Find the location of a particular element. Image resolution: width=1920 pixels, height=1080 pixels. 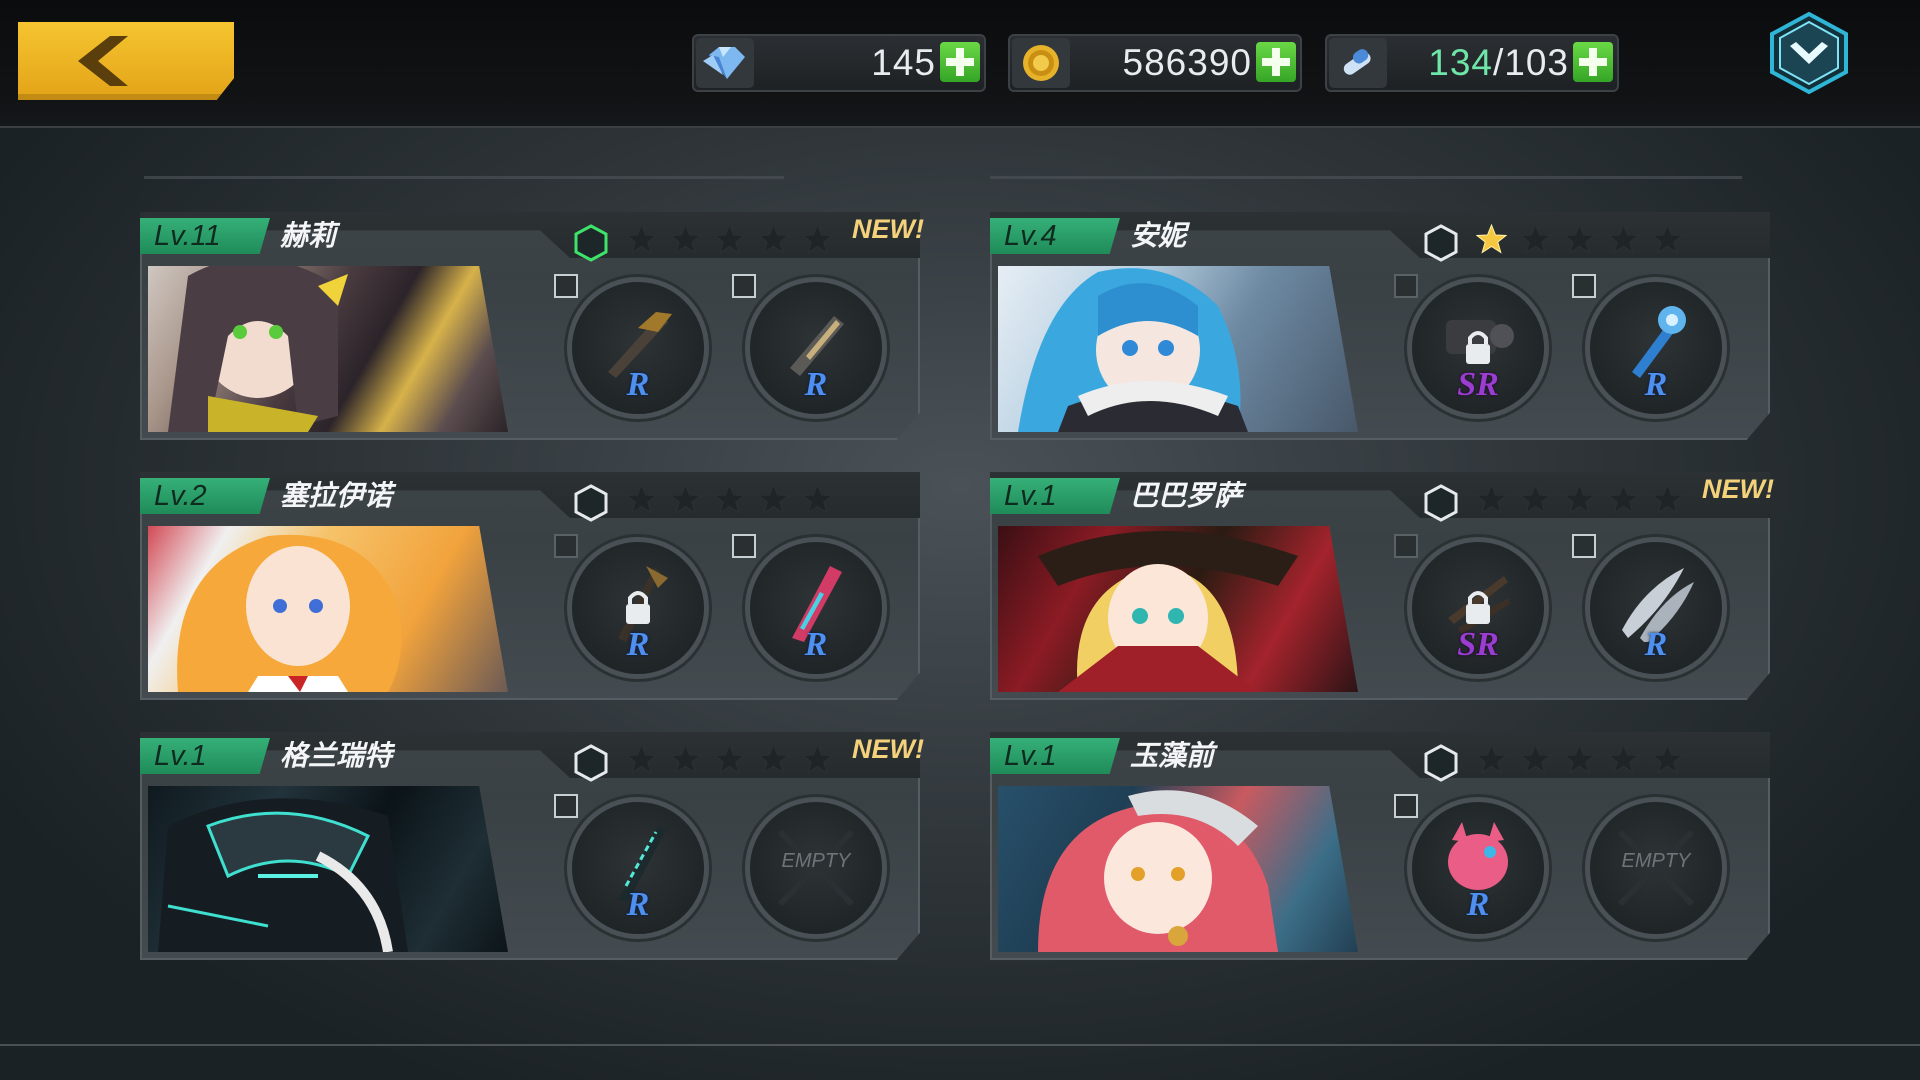

add-gold-button is located at coordinates (1276, 62).